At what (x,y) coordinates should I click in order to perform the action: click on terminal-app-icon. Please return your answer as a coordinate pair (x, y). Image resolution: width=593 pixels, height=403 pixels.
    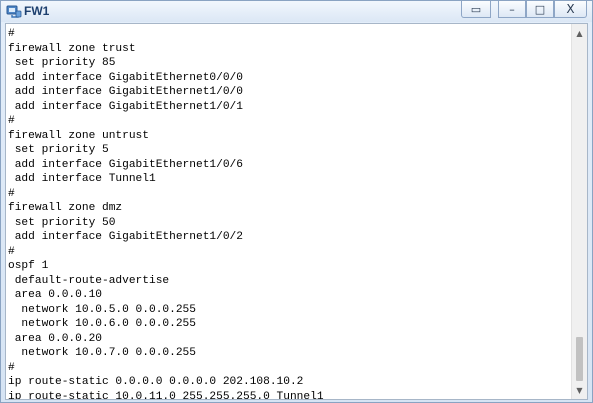
    Looking at the image, I should click on (14, 11).